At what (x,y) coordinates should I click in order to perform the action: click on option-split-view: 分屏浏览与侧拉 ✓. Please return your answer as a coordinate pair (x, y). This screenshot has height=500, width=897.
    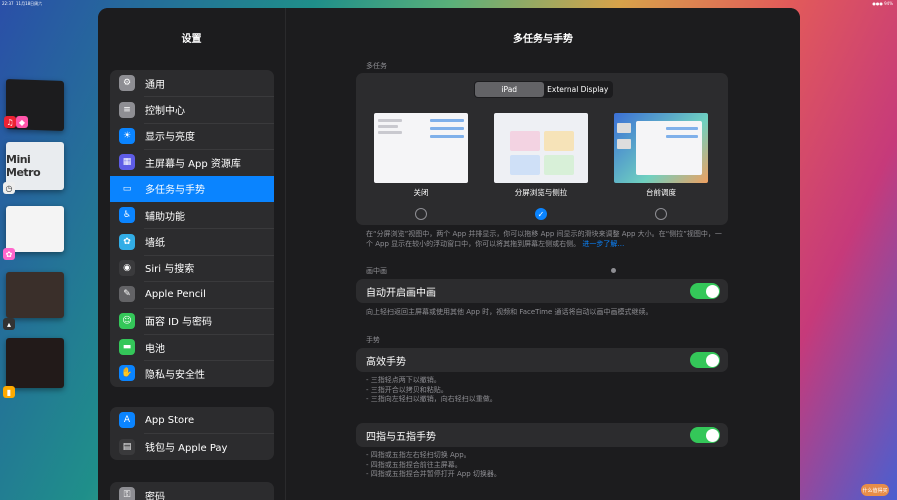
    Looking at the image, I should click on (541, 166).